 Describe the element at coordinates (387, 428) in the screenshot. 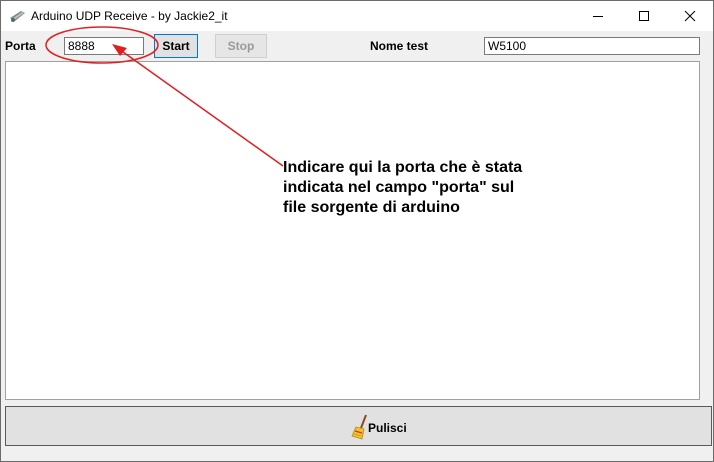

I see `pulisci-label: Pulisci` at that location.